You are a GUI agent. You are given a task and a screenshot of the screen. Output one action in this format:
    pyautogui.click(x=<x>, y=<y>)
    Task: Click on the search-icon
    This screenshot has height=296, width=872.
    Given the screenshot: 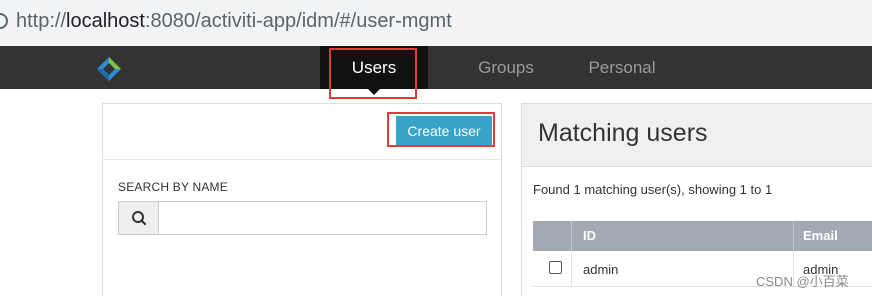 What is the action you would take?
    pyautogui.click(x=139, y=218)
    